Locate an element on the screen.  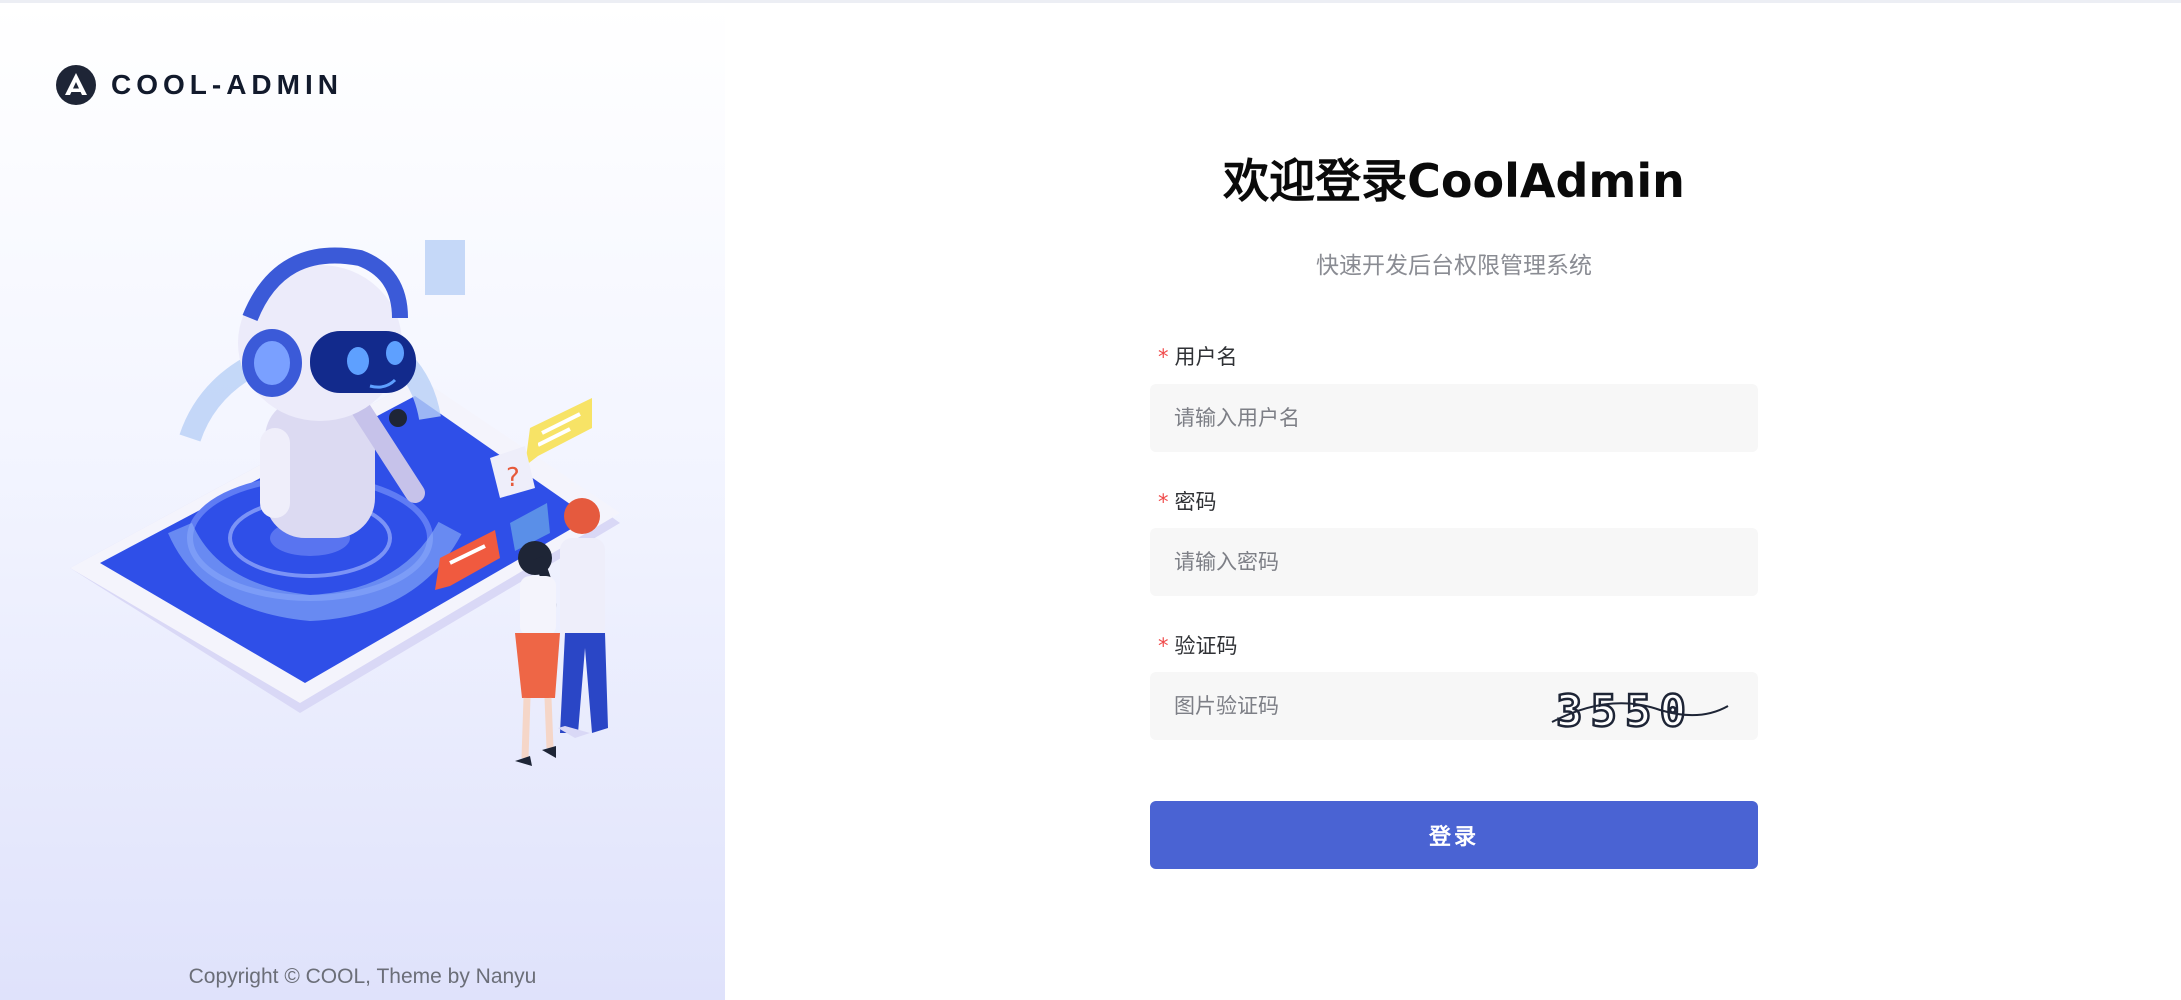
page-title: 欢迎登录CoolAdmin is located at coordinates (1454, 181).